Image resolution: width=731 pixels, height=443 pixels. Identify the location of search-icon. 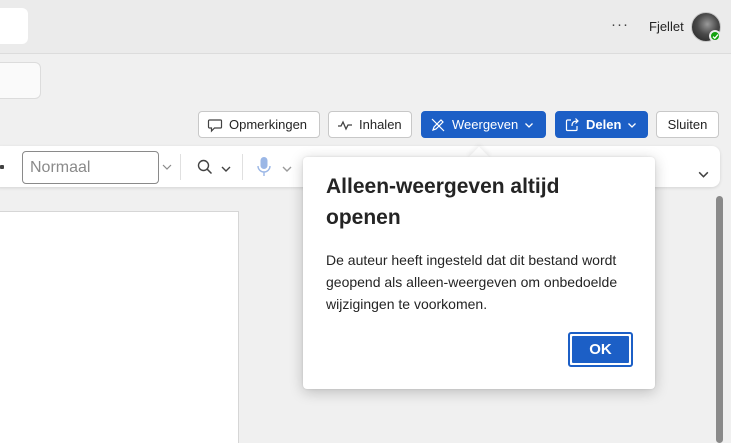
(205, 169).